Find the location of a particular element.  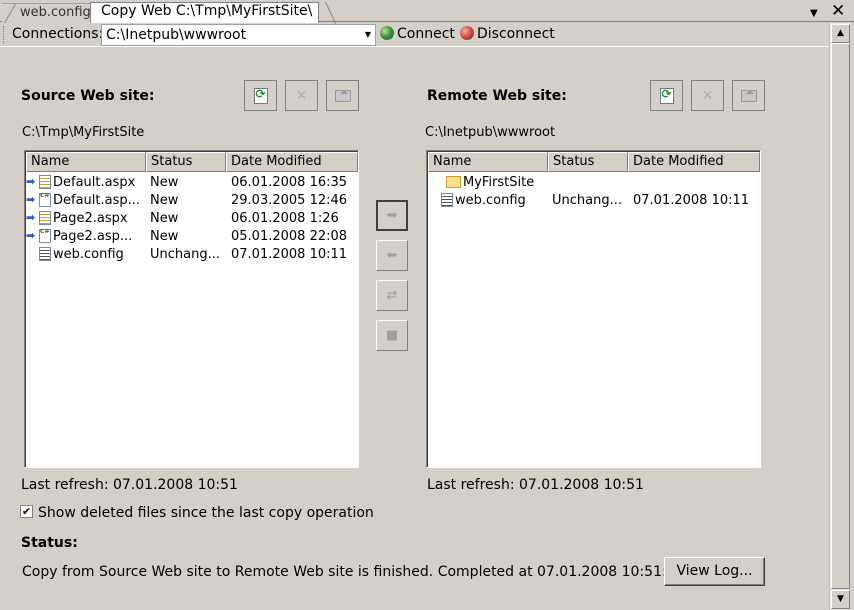

remote-delete-button: ✕ is located at coordinates (707, 95).